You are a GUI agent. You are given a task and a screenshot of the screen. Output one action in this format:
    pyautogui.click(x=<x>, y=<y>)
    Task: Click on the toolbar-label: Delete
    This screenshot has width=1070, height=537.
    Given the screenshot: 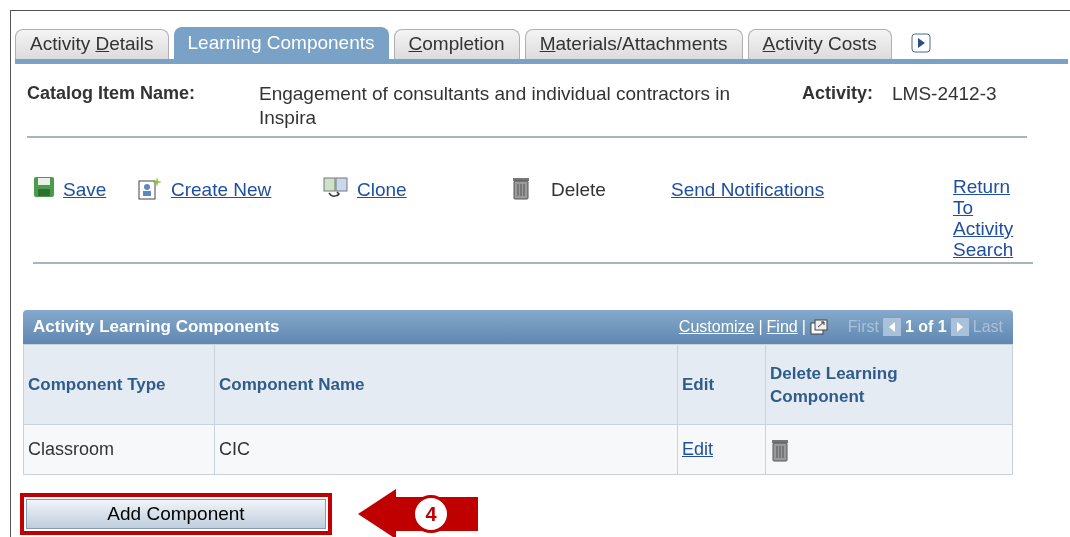 What is the action you would take?
    pyautogui.click(x=578, y=190)
    